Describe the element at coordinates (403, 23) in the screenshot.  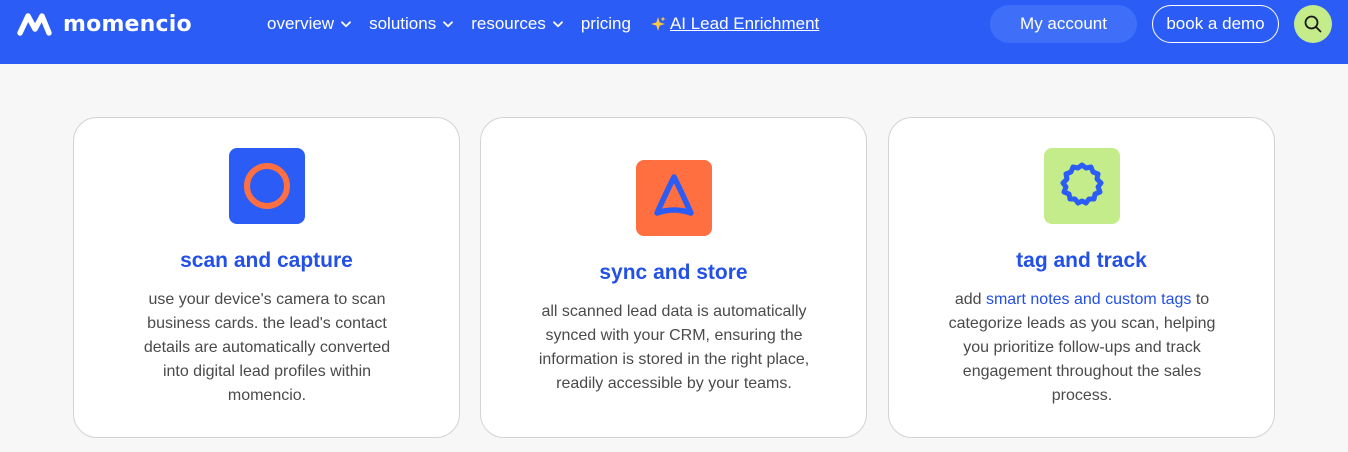
I see `nav-item-label: solutions` at that location.